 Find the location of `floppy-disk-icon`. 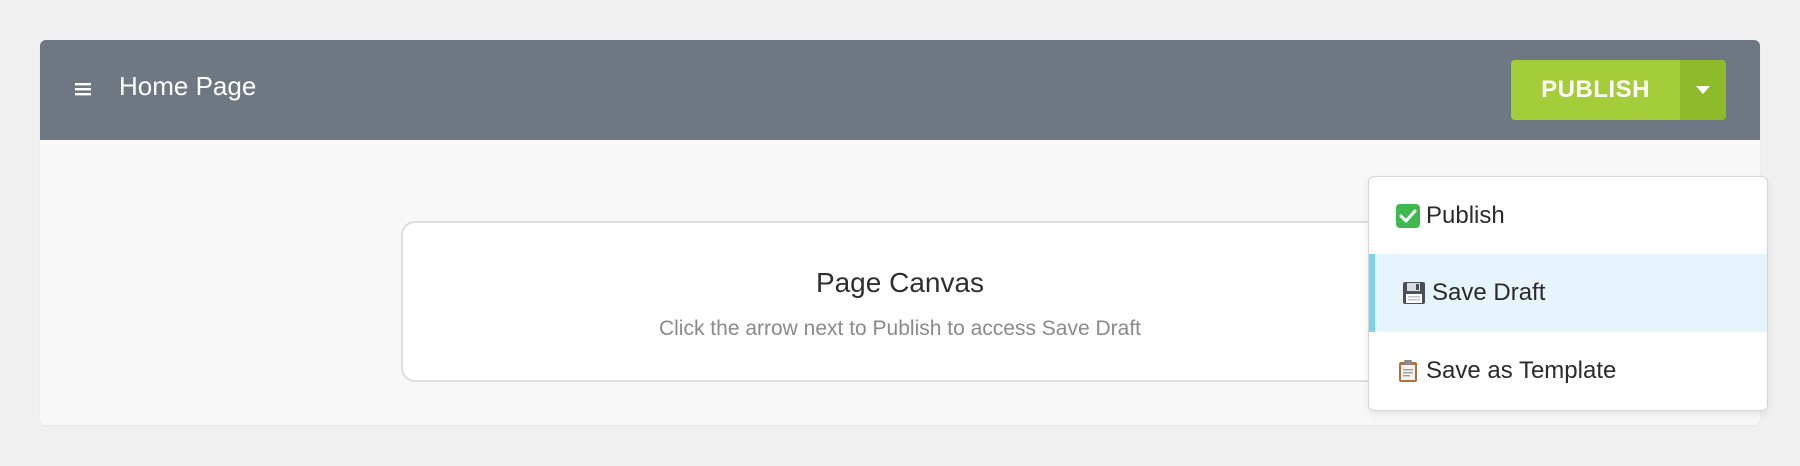

floppy-disk-icon is located at coordinates (1414, 293).